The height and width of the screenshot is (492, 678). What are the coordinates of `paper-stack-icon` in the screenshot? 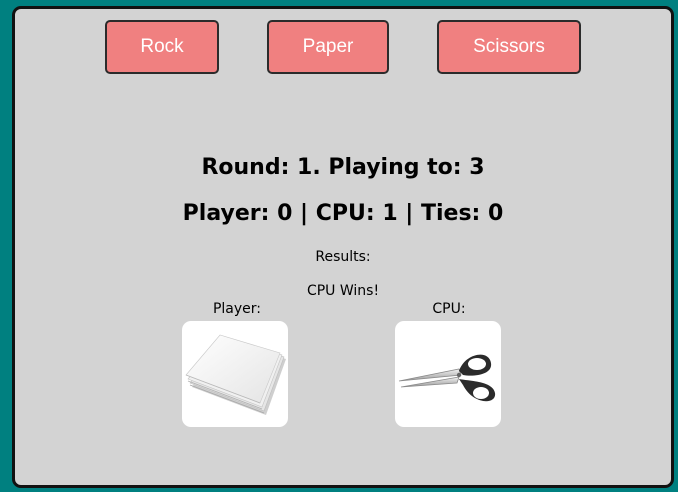 It's located at (235, 374).